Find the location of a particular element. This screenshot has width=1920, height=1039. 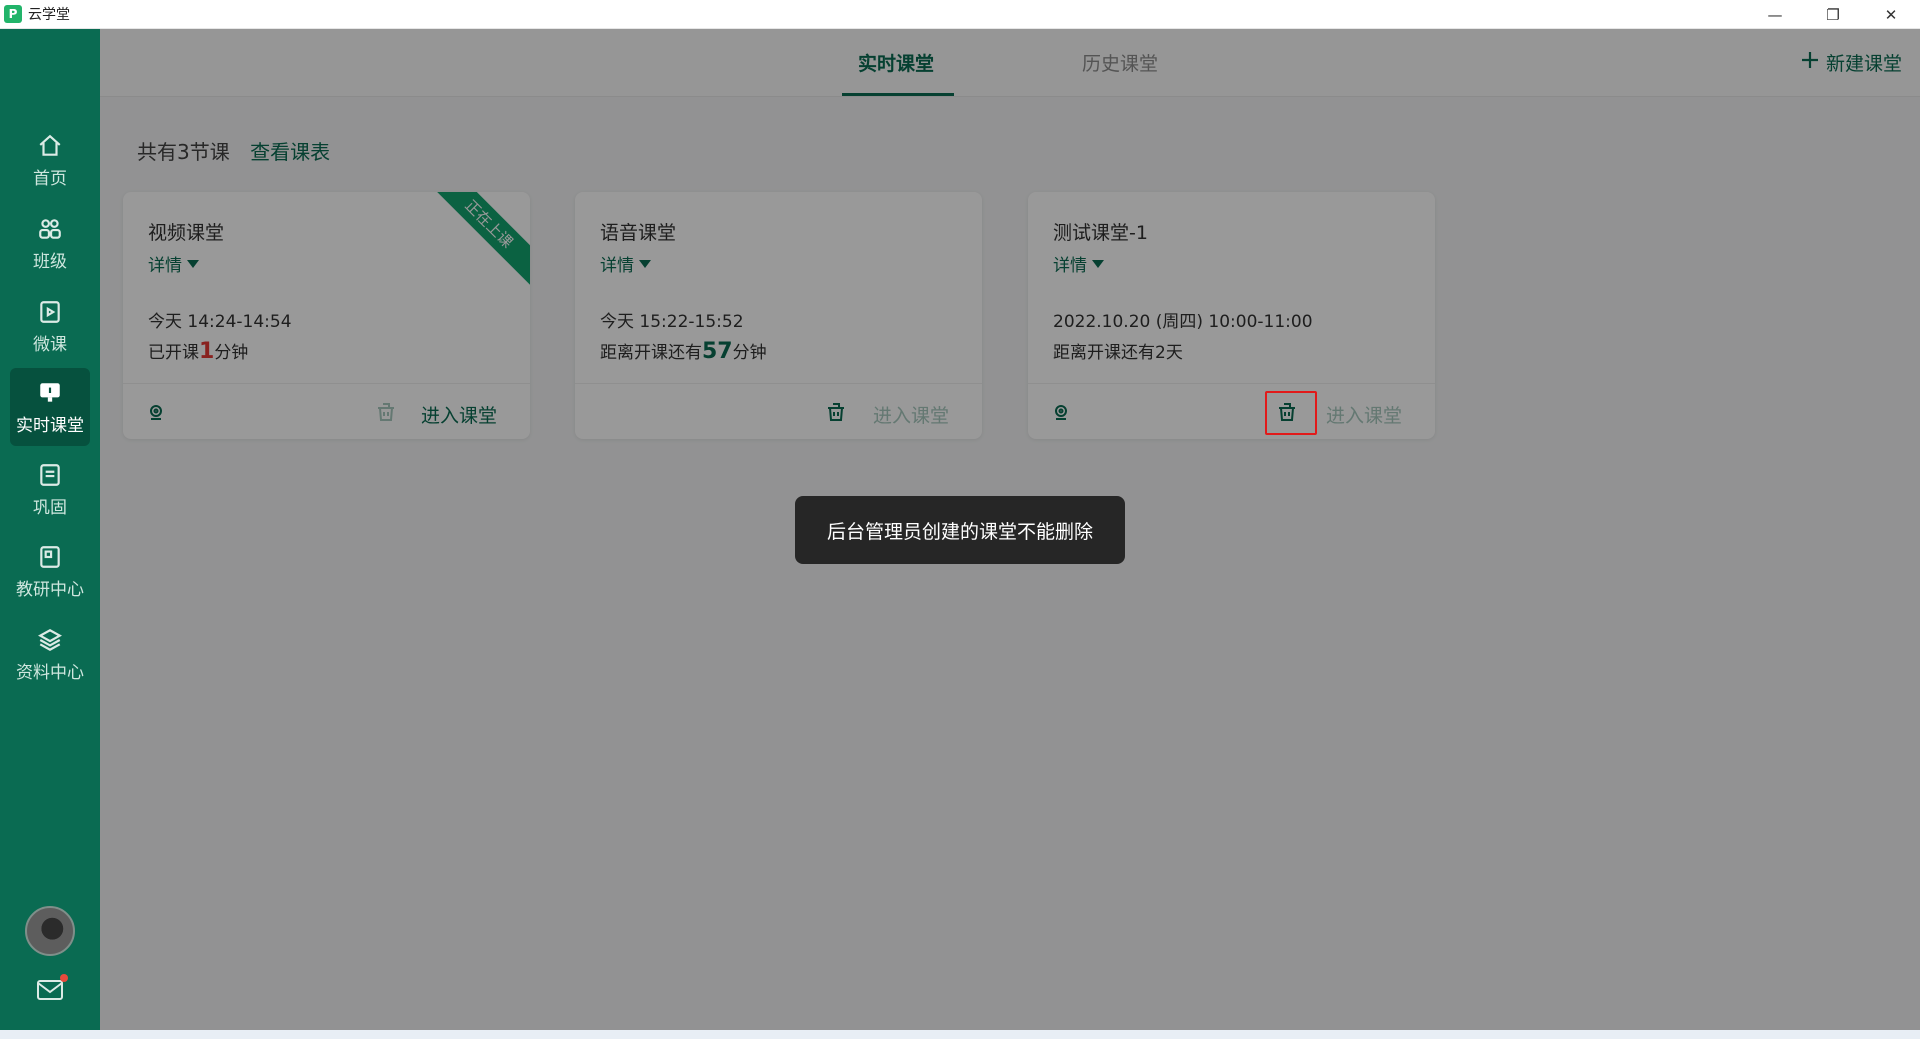

class-group-icon is located at coordinates (50, 229).